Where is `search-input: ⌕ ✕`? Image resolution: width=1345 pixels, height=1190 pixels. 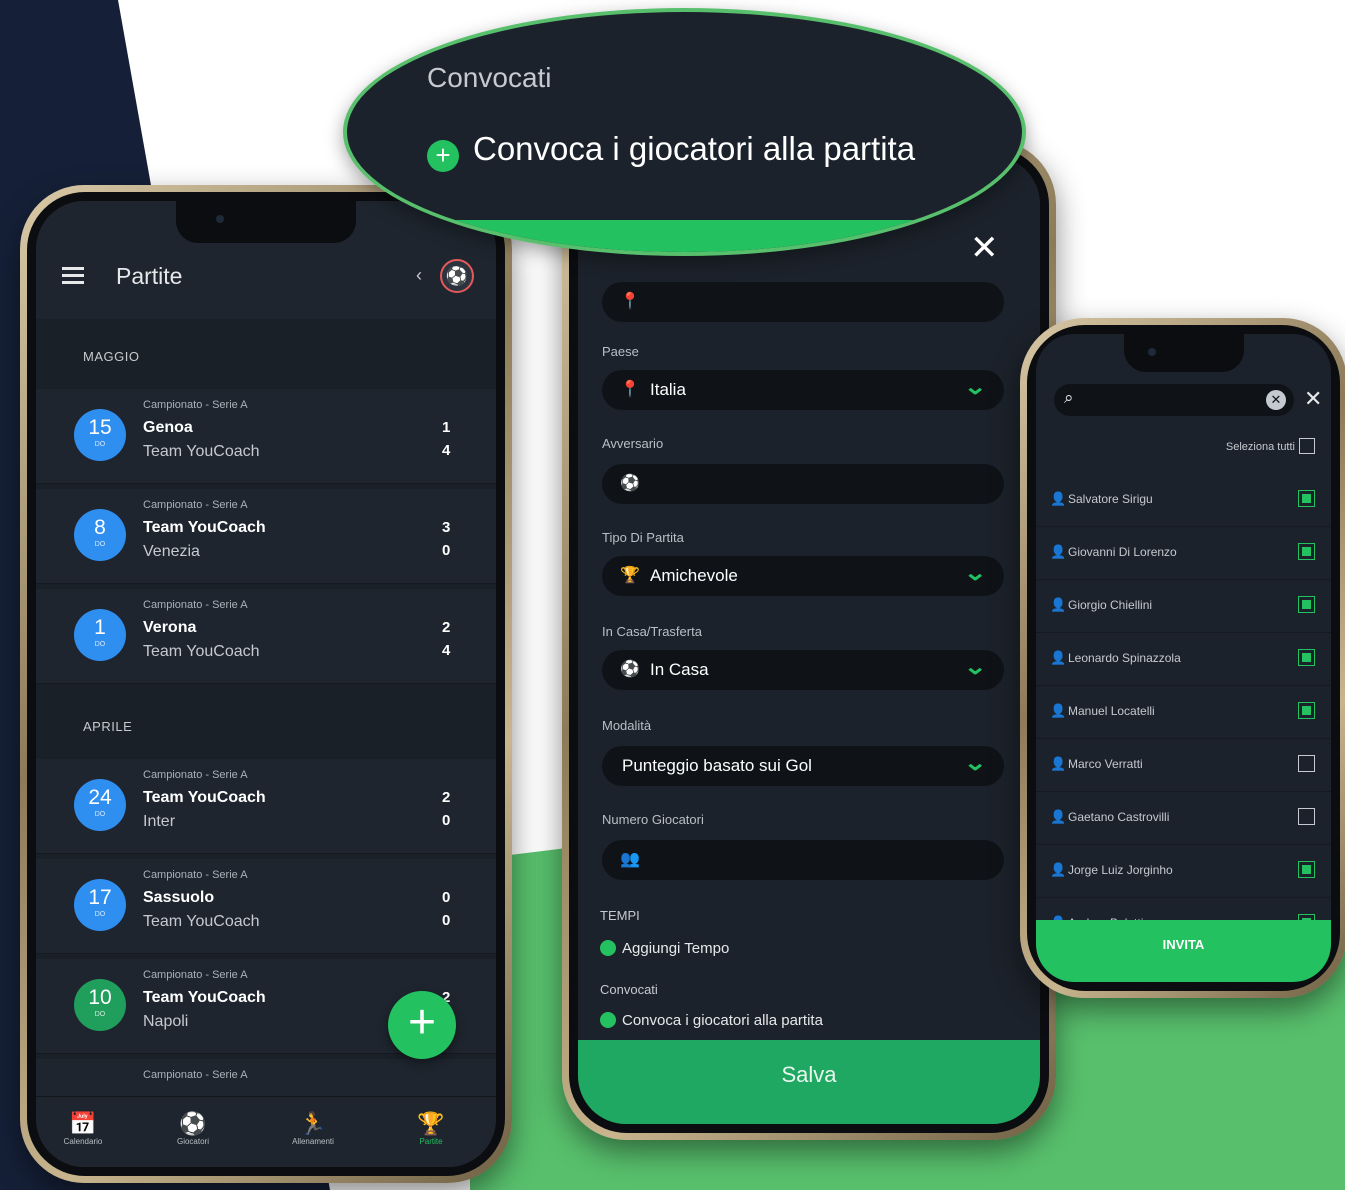
search-input: ⌕ ✕ is located at coordinates (1174, 400).